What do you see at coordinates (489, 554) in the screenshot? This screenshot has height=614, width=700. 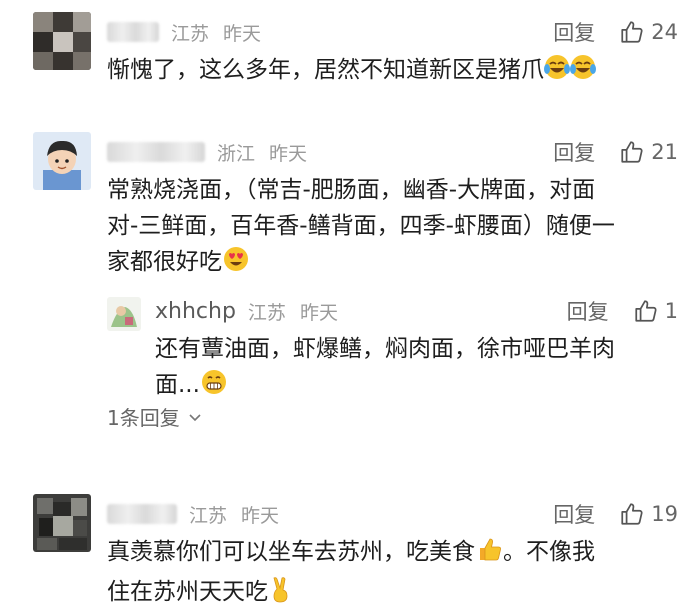 I see `thumbs-up-emoji` at bounding box center [489, 554].